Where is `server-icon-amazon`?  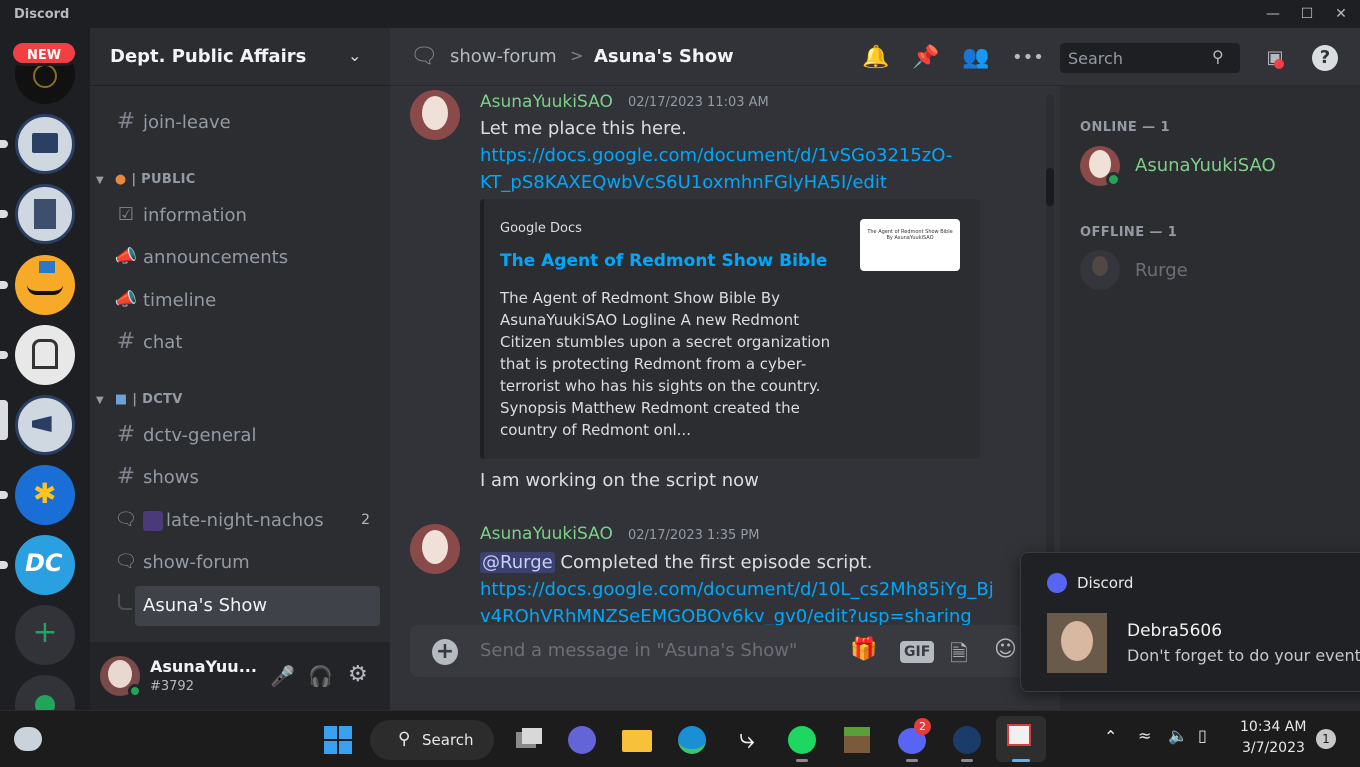 server-icon-amazon is located at coordinates (45, 285).